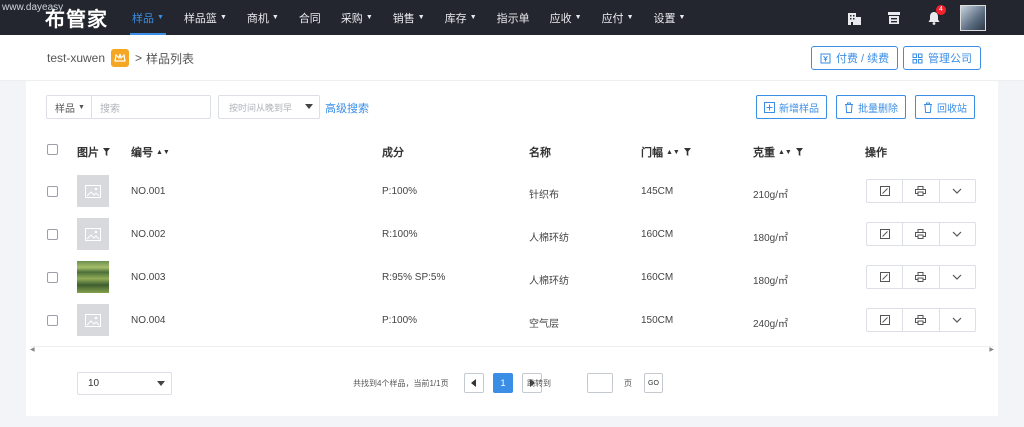 The height and width of the screenshot is (427, 1024). What do you see at coordinates (945, 107) in the screenshot?
I see `recycle-bin-button: 回收站` at bounding box center [945, 107].